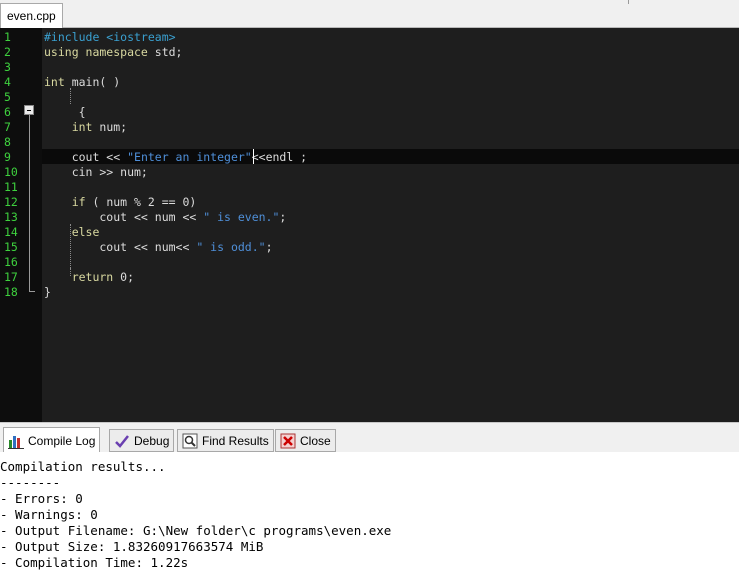  Describe the element at coordinates (30, 482) in the screenshot. I see `log-line: --------` at that location.